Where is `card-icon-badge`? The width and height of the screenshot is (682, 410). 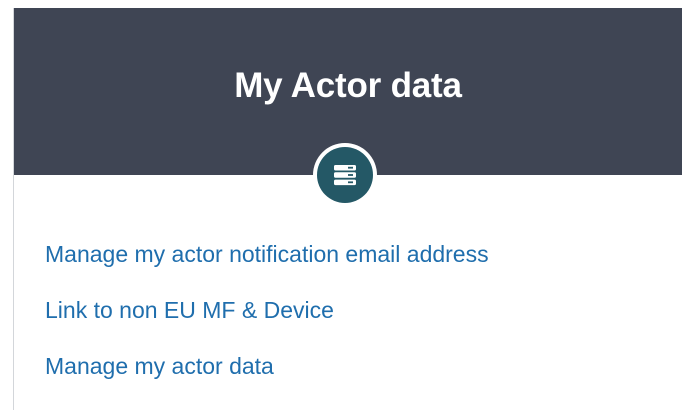 card-icon-badge is located at coordinates (345, 175).